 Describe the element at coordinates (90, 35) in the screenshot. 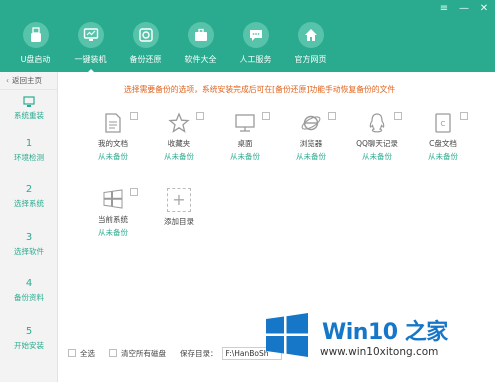

I see `monitor-icon` at that location.